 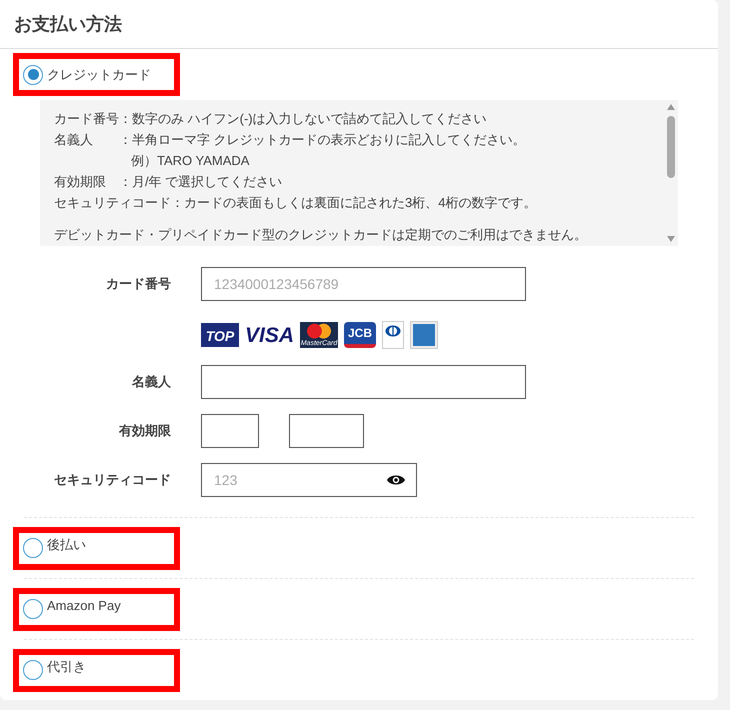 I want to click on note-text: カード番号：数字のみ ハイフン(-)は入力しないで詰めて記入してください, so click(x=271, y=119).